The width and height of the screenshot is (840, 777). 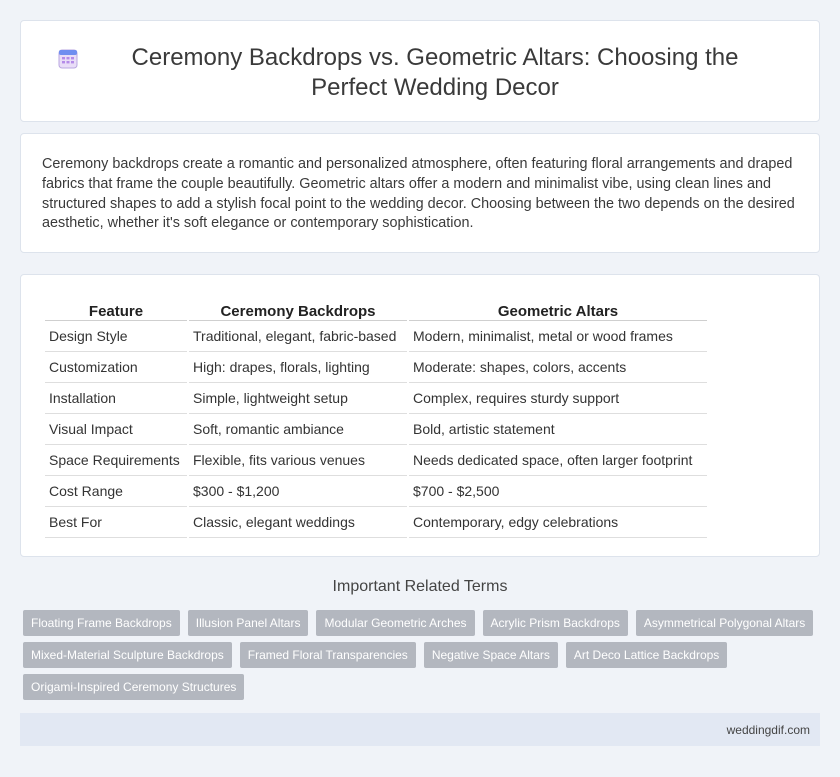 What do you see at coordinates (298, 460) in the screenshot?
I see `table-cell: Flexible, fits various venues` at bounding box center [298, 460].